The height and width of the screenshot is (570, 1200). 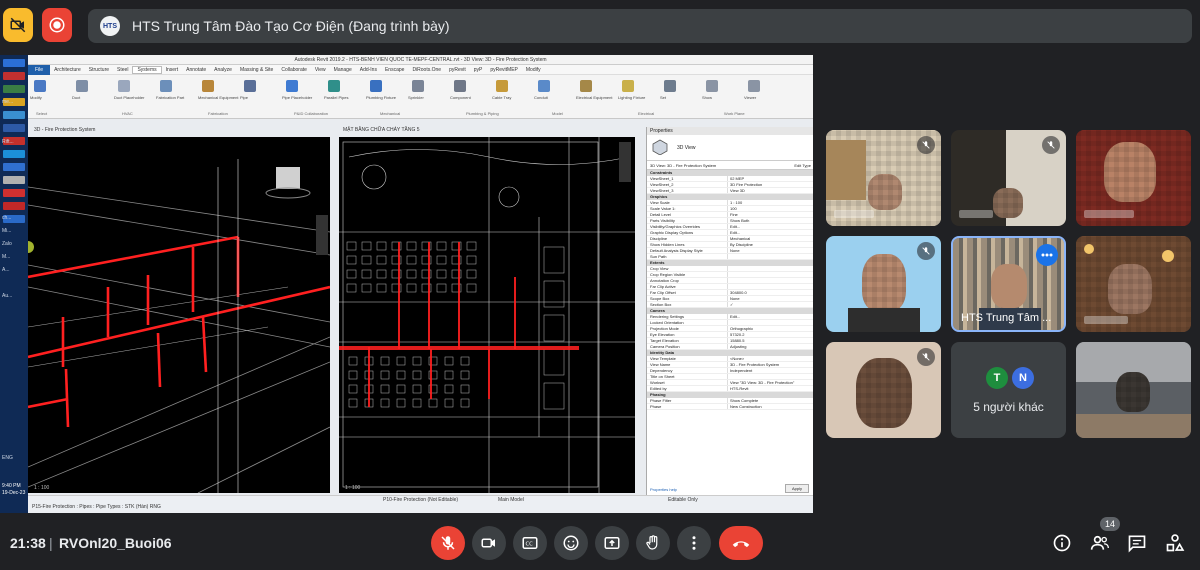 What do you see at coordinates (457, 70) in the screenshot?
I see `ribbon-tab: pyRevit` at bounding box center [457, 70].